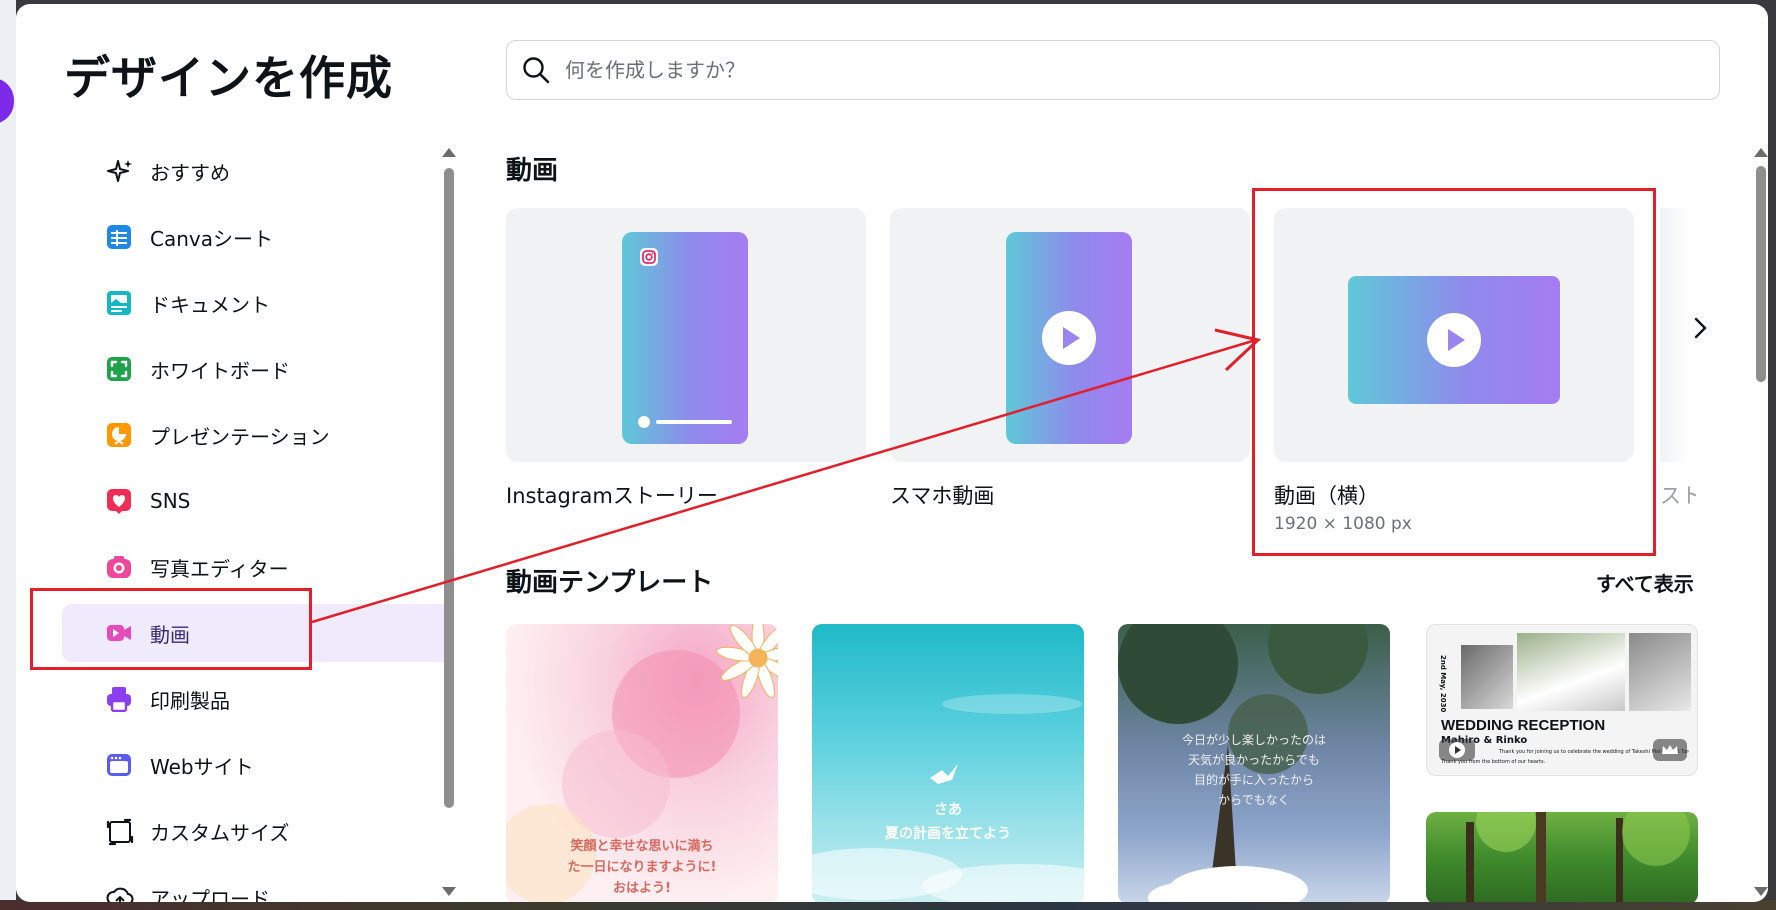  I want to click on forest-illustration, so click(1578, 857).